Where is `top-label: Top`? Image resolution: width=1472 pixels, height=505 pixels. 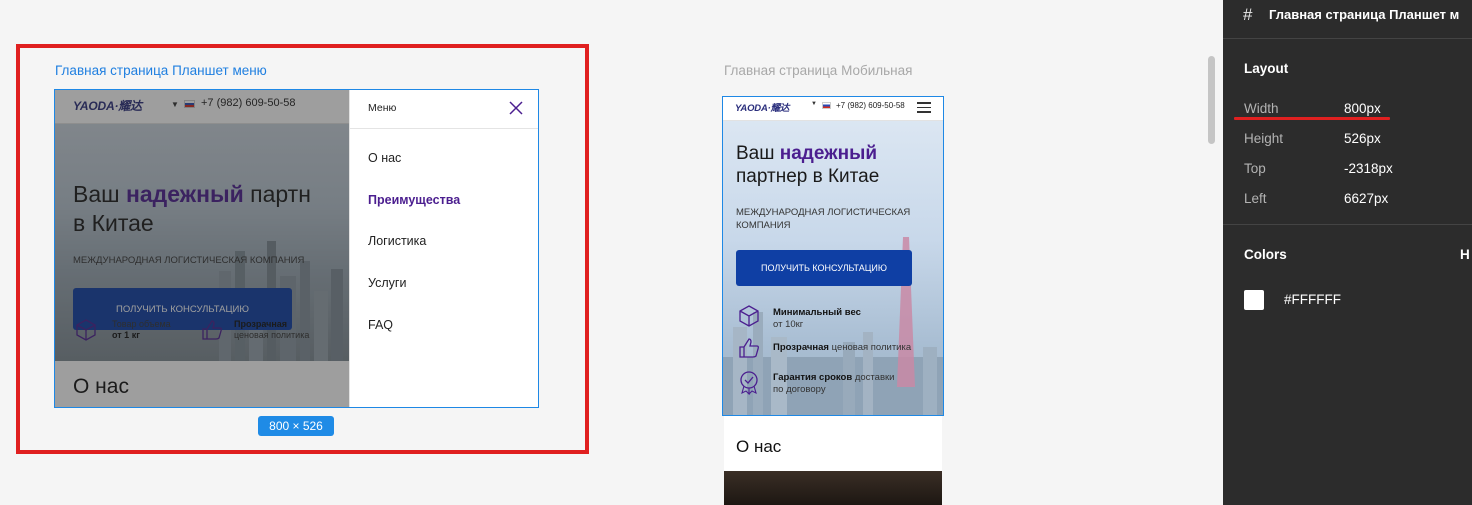 top-label: Top is located at coordinates (1255, 168).